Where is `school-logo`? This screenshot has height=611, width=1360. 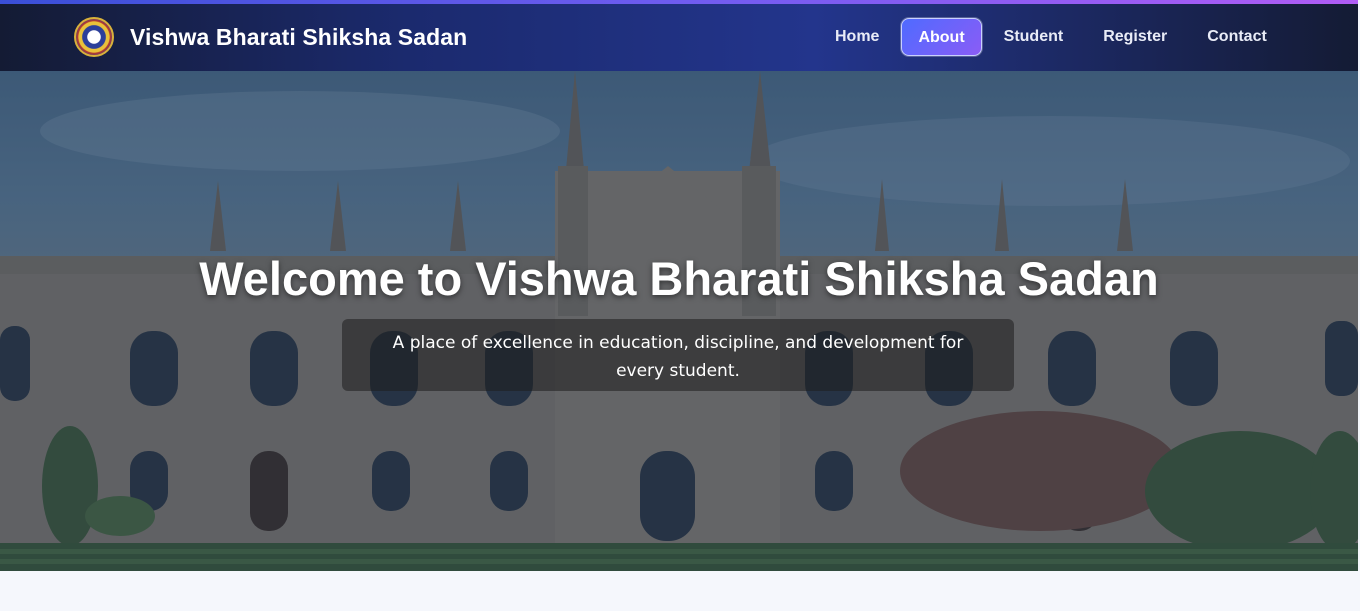 school-logo is located at coordinates (94, 37).